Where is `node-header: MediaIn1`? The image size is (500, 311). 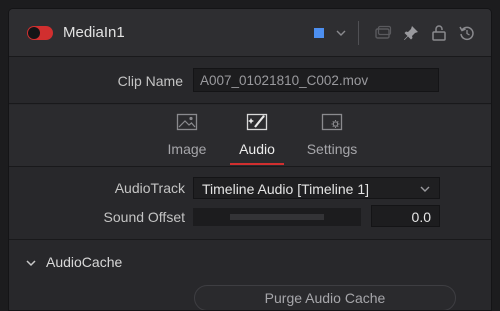 node-header: MediaIn1 is located at coordinates (250, 33).